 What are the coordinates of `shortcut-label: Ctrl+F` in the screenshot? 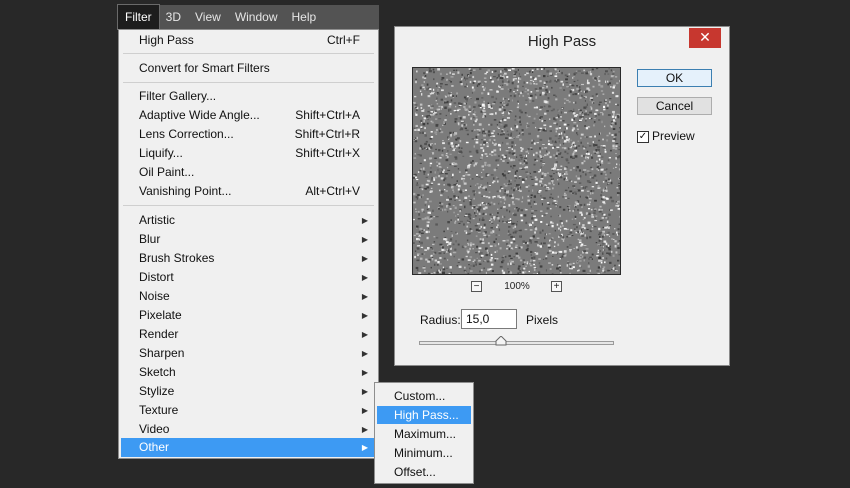 It's located at (343, 40).